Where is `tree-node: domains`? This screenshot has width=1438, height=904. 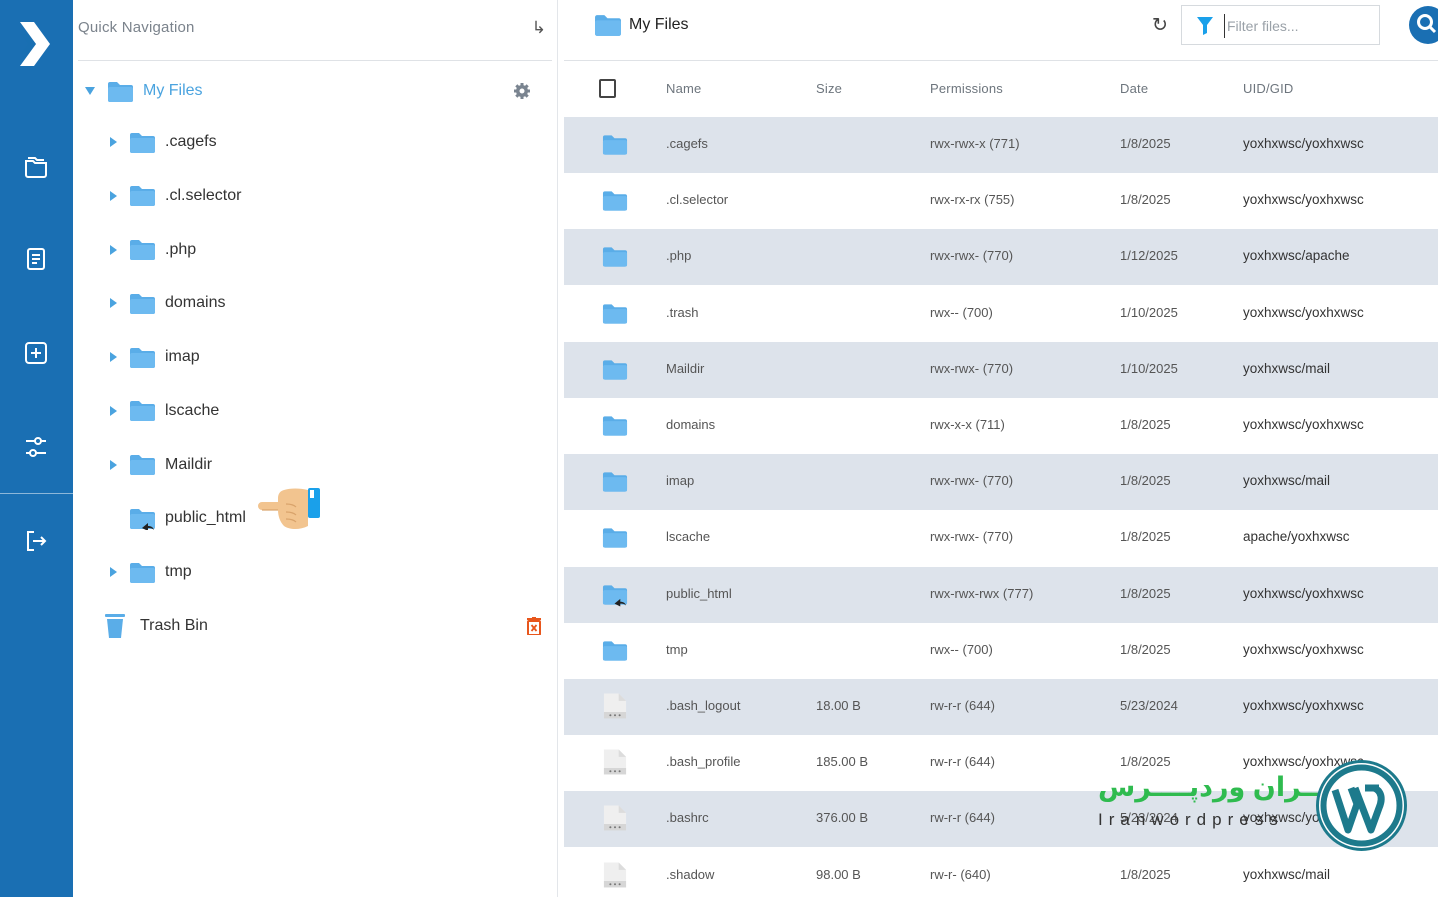
tree-node: domains is located at coordinates (167, 303).